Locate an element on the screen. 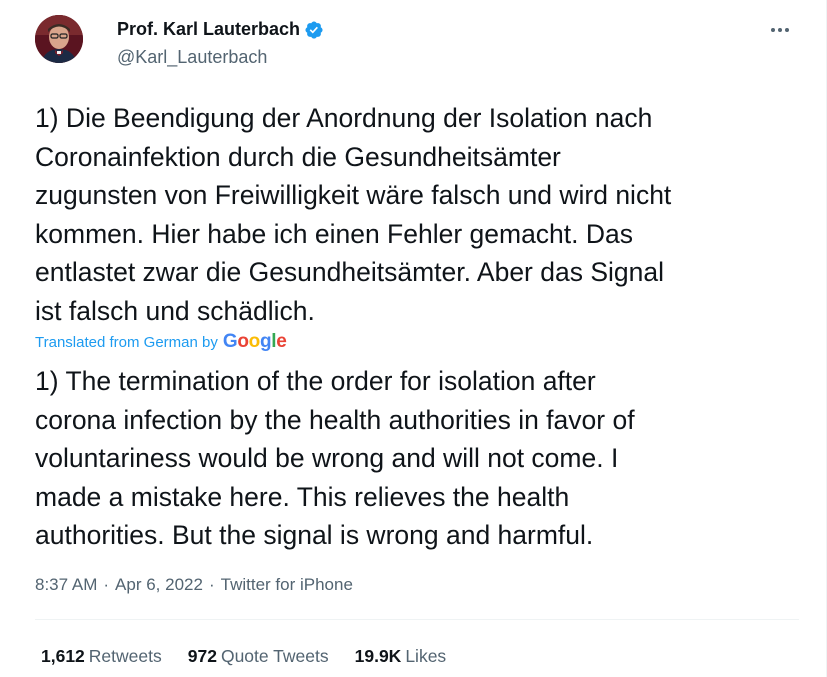 Image resolution: width=827 pixels, height=677 pixels. author-name-row: Prof. Karl Lauterbach is located at coordinates (220, 29).